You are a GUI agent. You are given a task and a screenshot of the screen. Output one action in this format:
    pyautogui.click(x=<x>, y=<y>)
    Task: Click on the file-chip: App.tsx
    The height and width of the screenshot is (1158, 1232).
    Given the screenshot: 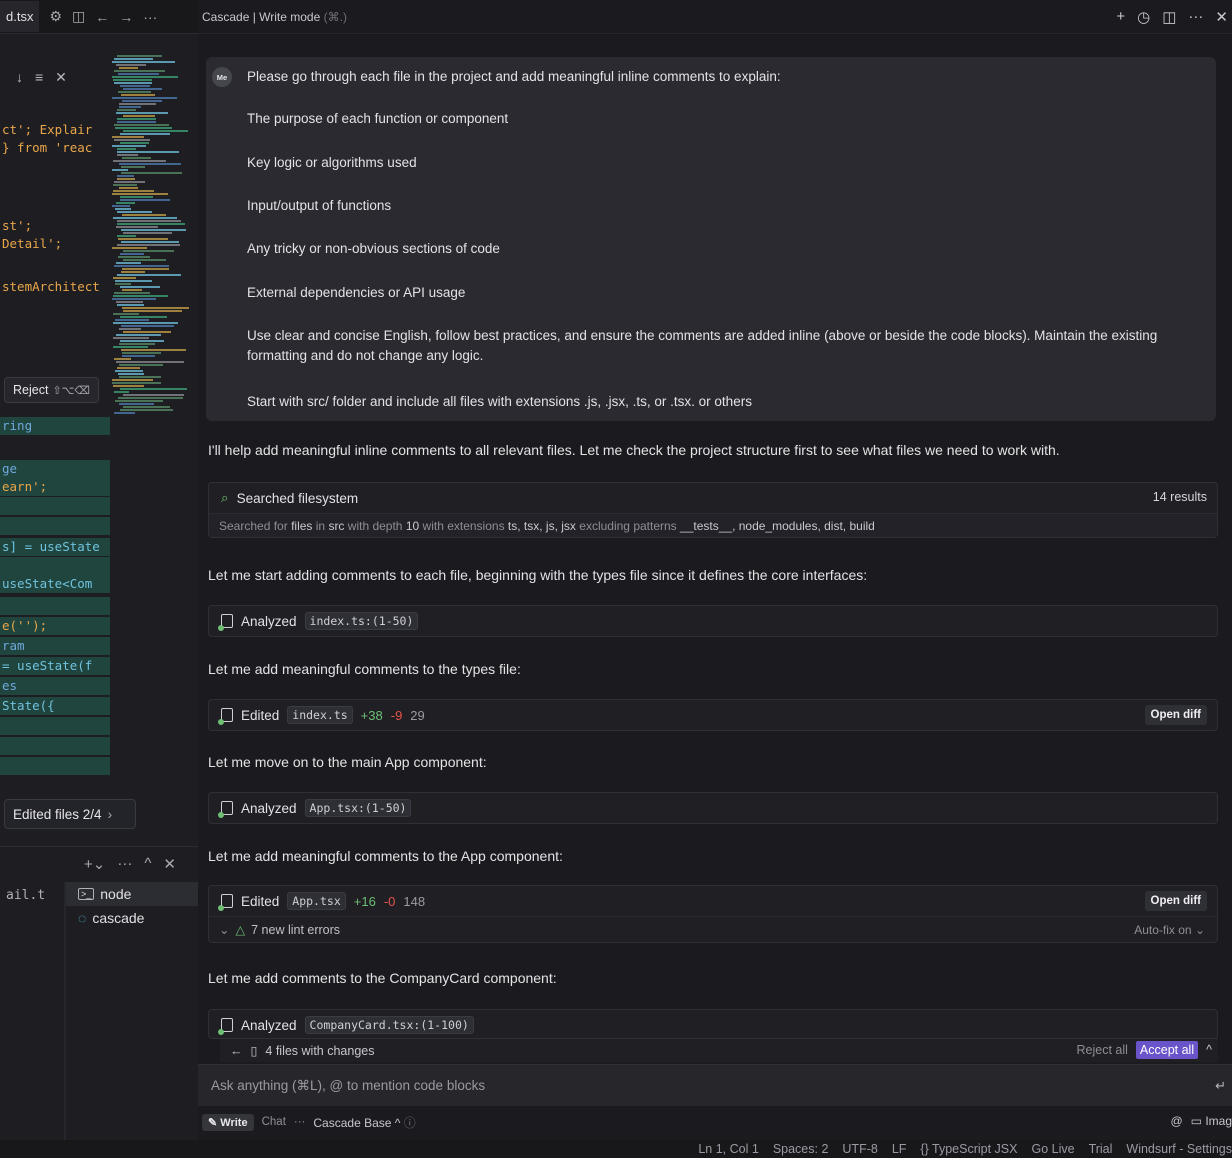 What is the action you would take?
    pyautogui.click(x=316, y=901)
    